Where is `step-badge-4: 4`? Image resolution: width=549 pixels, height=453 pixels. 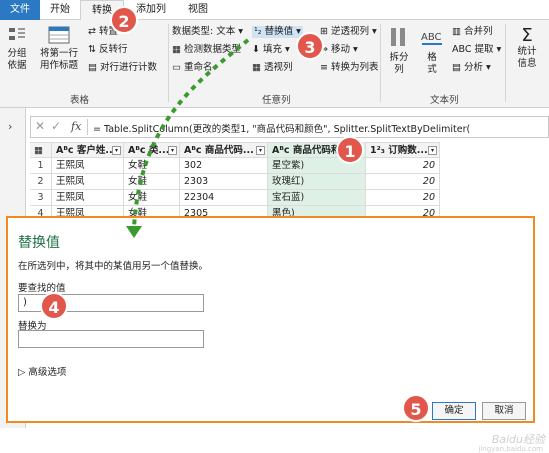
step-badge-4: 4 is located at coordinates (54, 306).